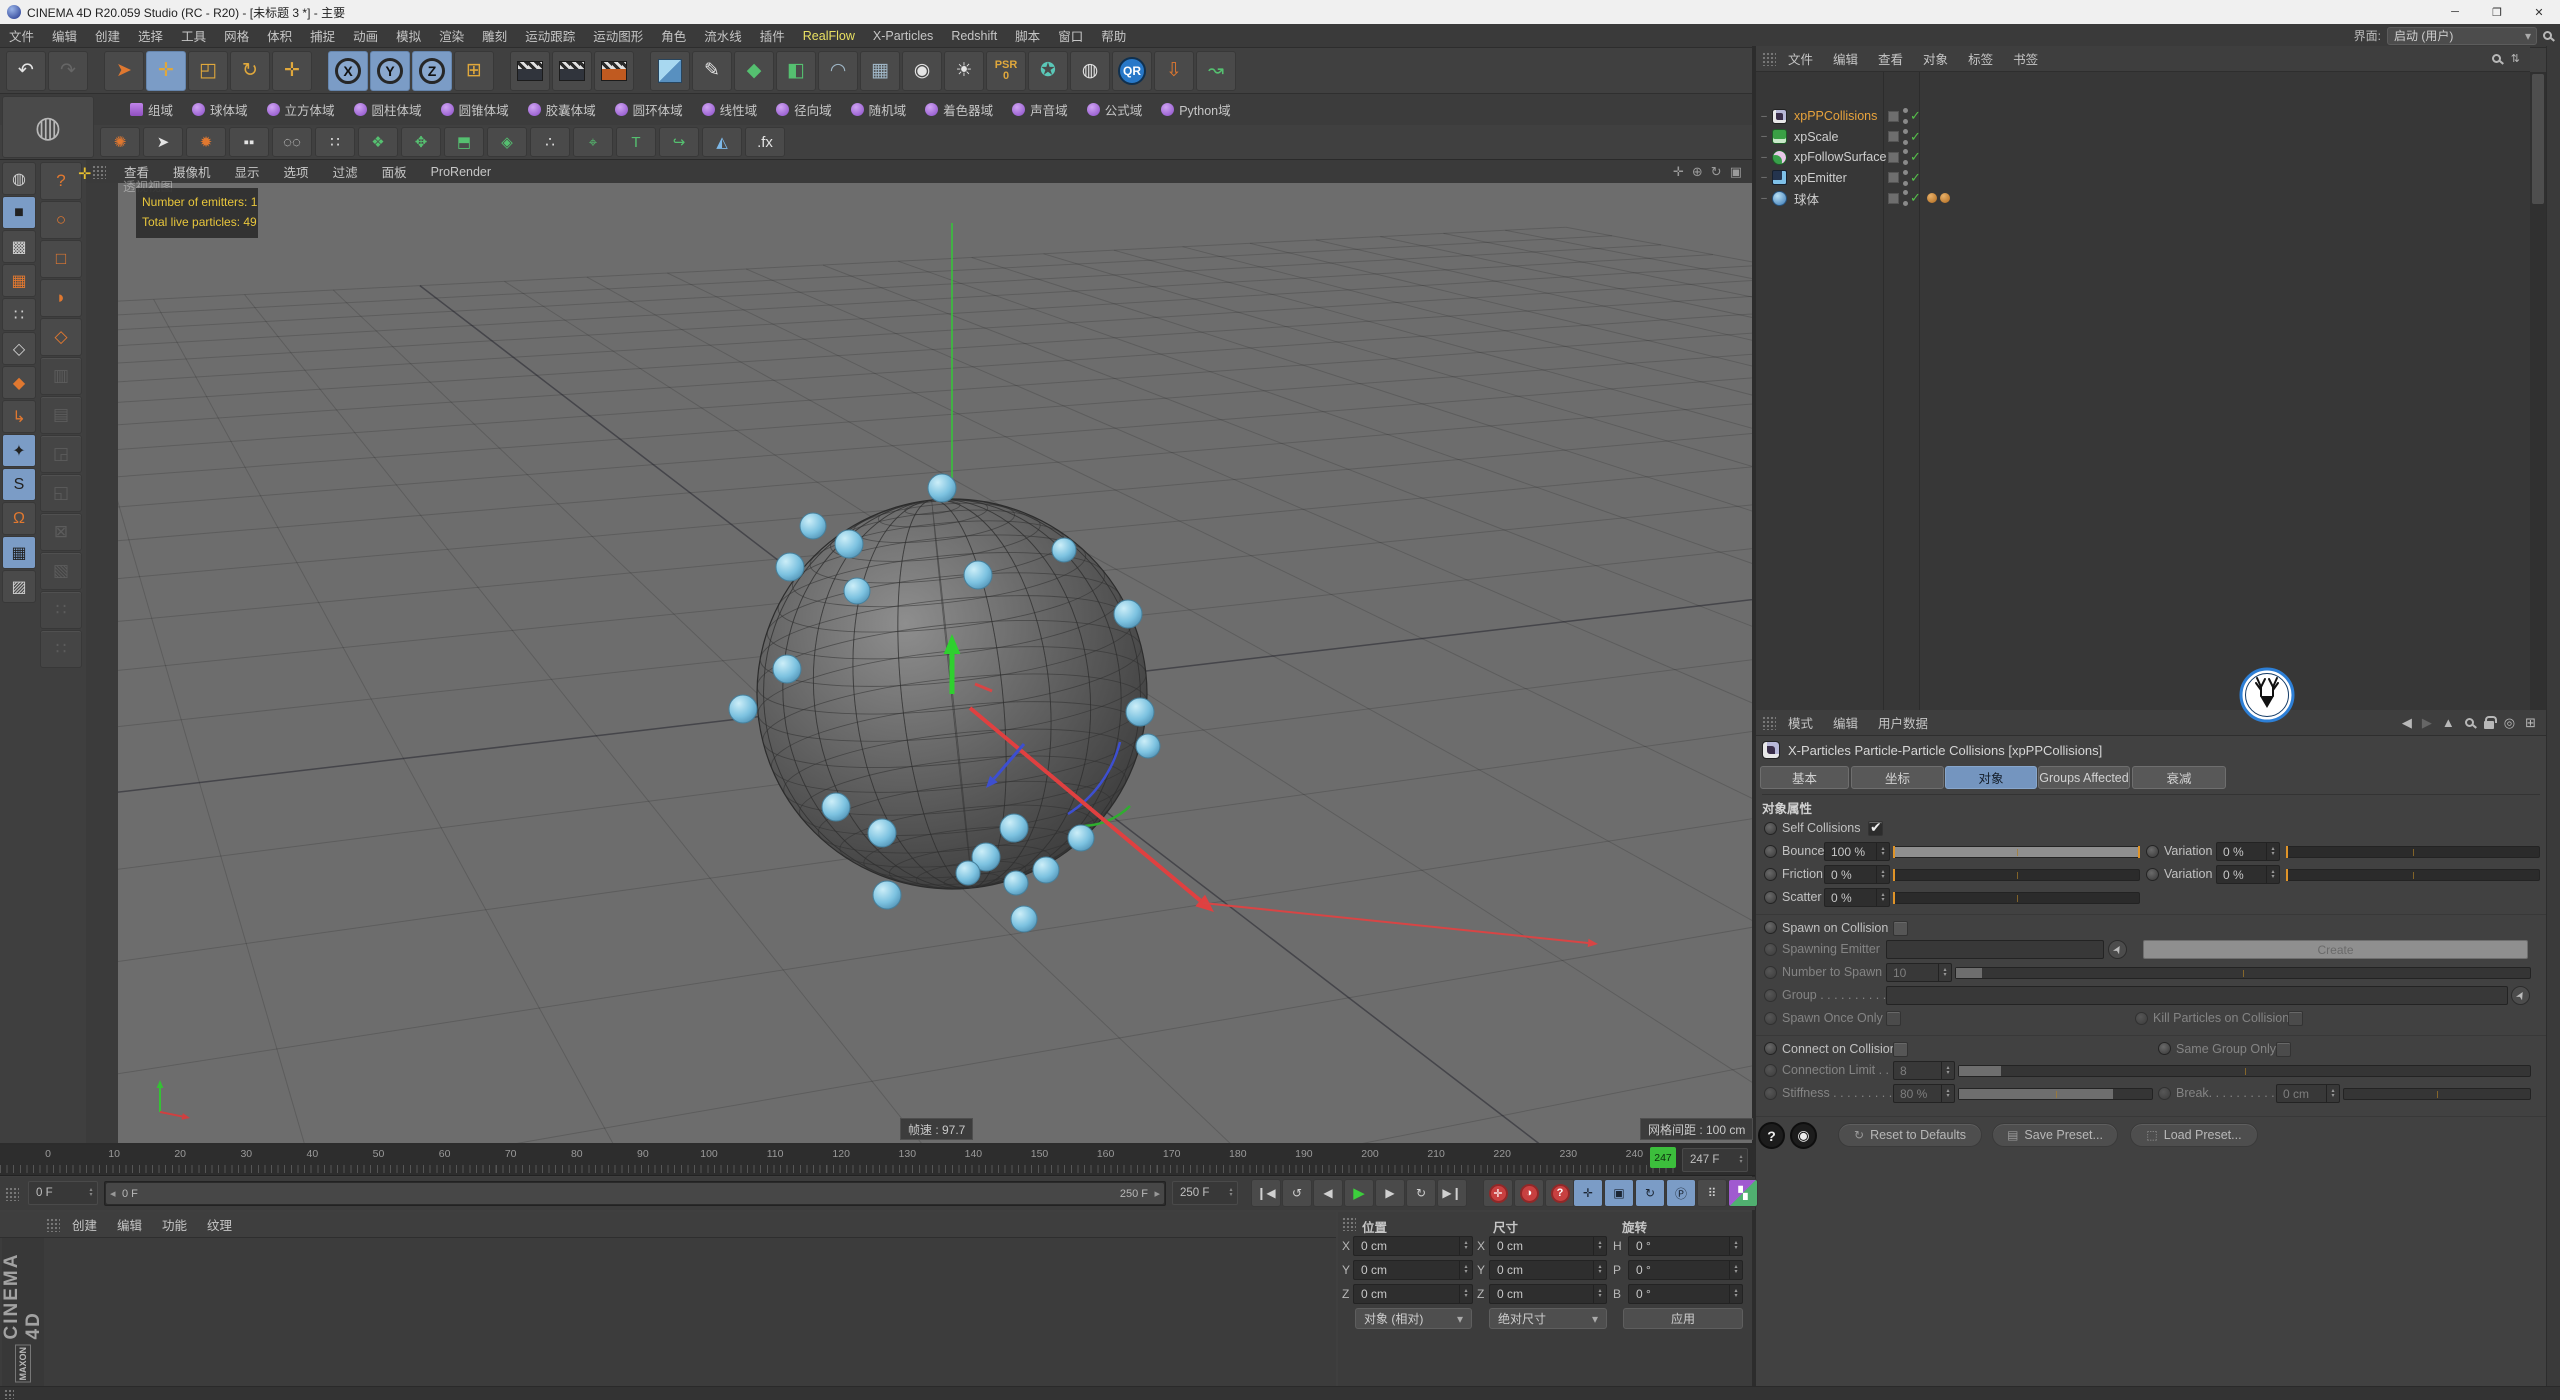 The image size is (2560, 1400). I want to click on attribute-tab: 坐标, so click(1897, 777).